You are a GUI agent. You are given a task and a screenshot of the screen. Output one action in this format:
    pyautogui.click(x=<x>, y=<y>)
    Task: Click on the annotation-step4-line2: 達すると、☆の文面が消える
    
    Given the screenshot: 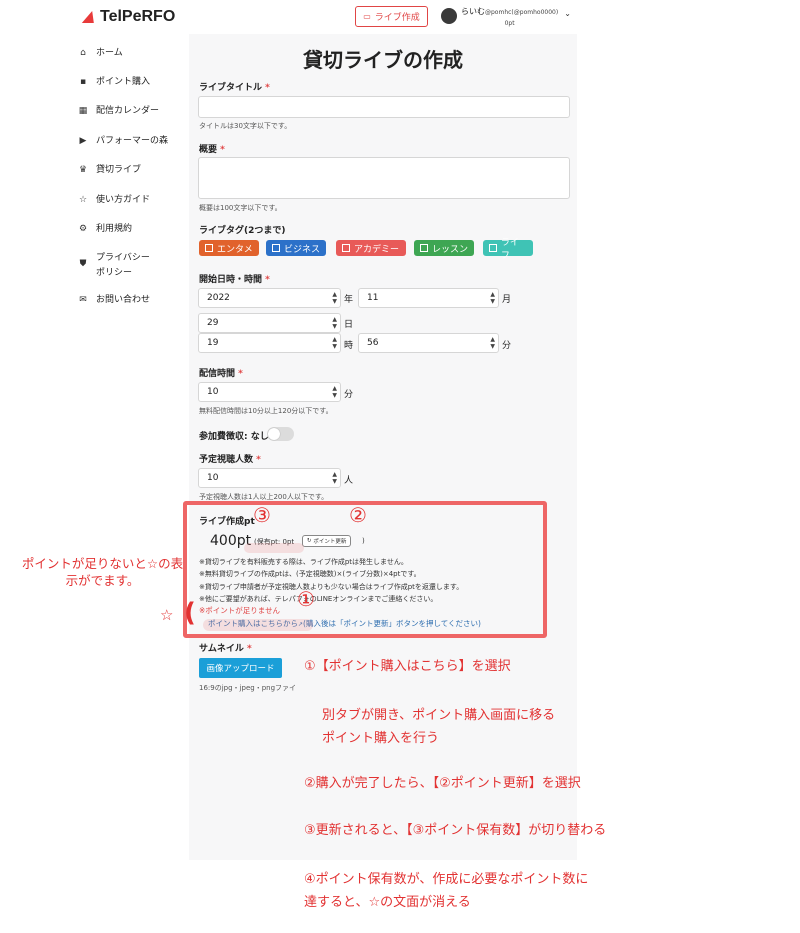 What is the action you would take?
    pyautogui.click(x=387, y=902)
    